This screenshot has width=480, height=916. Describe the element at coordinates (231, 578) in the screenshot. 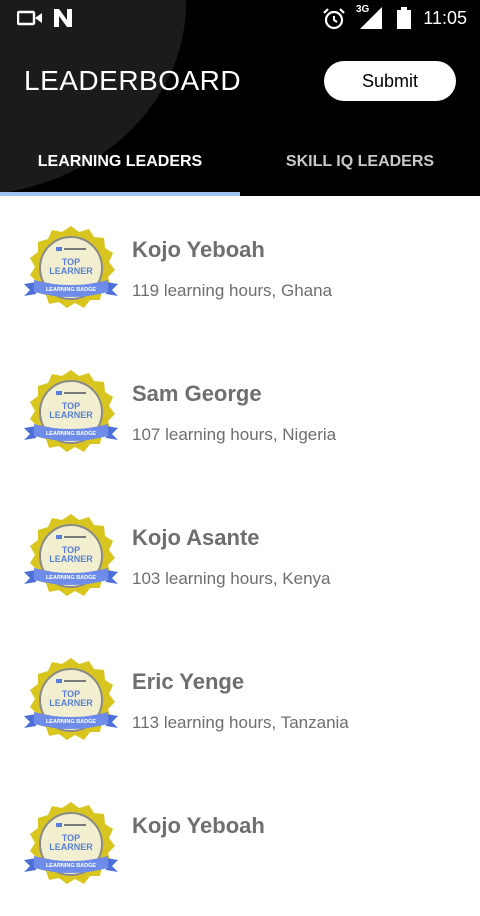

I see `leader-details: 103 learning hours, Kenya` at that location.